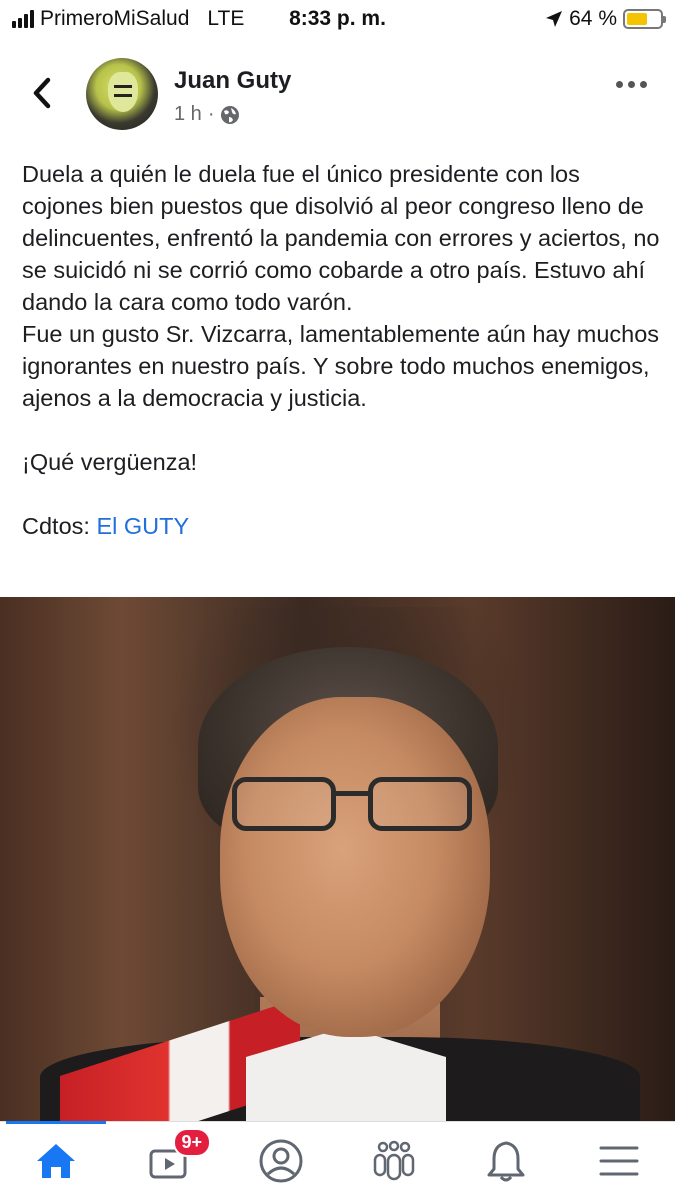 This screenshot has height=1200, width=675. I want to click on post-paragraph: ¡Qué vergüenza!, so click(110, 462).